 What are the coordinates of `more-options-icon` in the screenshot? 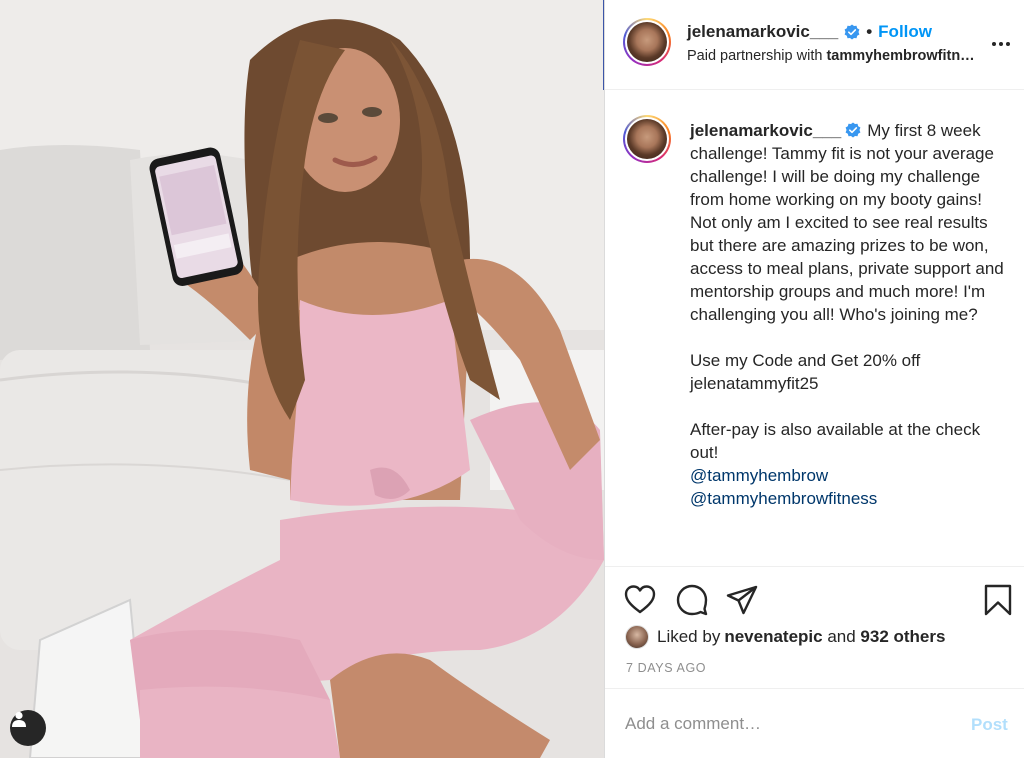 It's located at (1001, 44).